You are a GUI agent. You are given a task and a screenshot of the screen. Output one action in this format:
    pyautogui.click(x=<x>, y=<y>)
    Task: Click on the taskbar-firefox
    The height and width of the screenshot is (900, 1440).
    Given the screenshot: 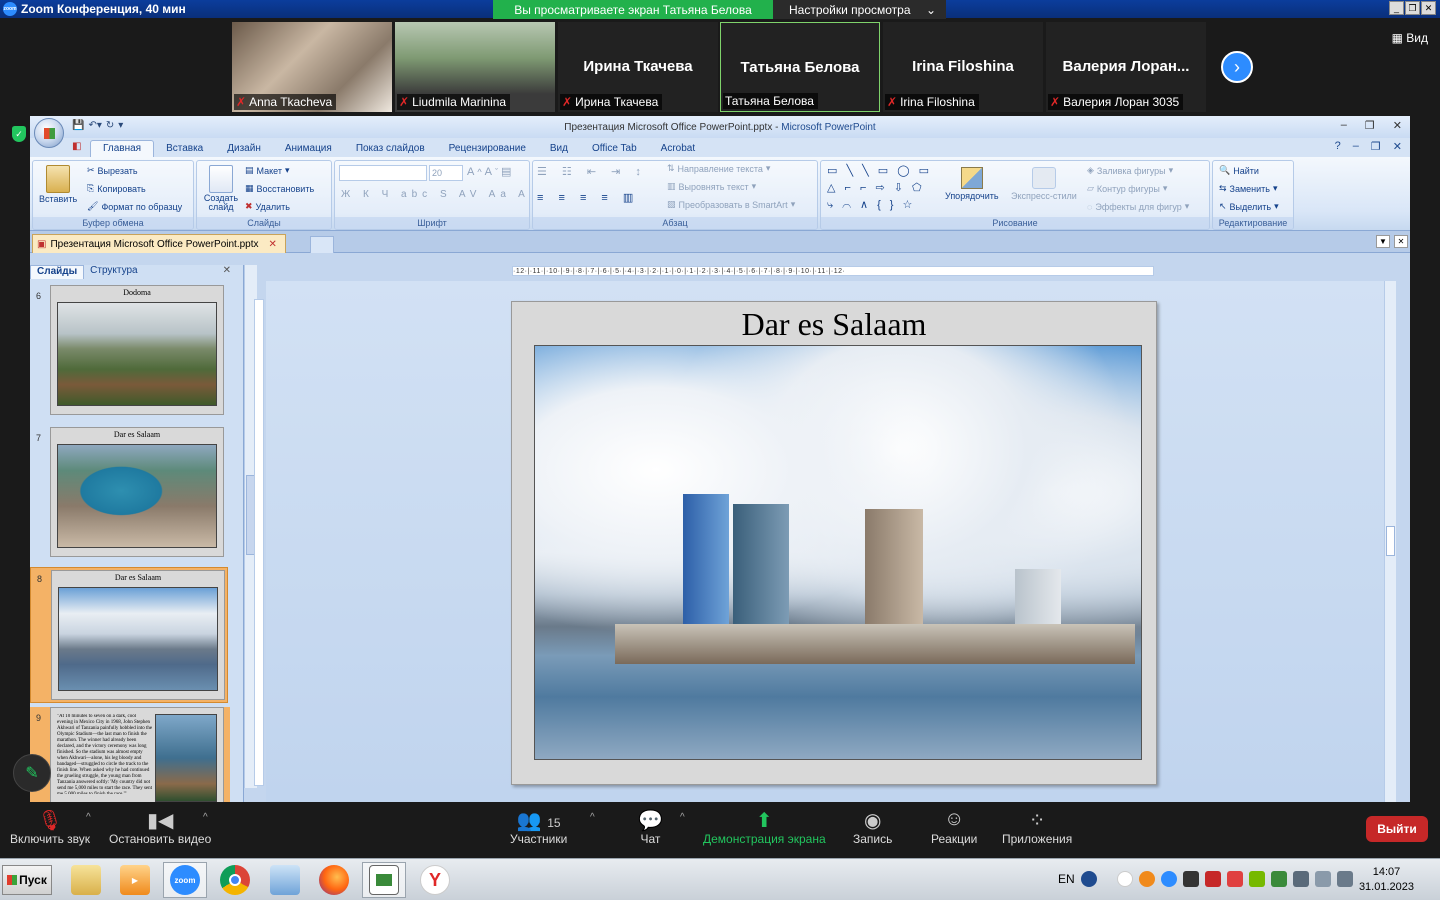 What is the action you would take?
    pyautogui.click(x=334, y=880)
    